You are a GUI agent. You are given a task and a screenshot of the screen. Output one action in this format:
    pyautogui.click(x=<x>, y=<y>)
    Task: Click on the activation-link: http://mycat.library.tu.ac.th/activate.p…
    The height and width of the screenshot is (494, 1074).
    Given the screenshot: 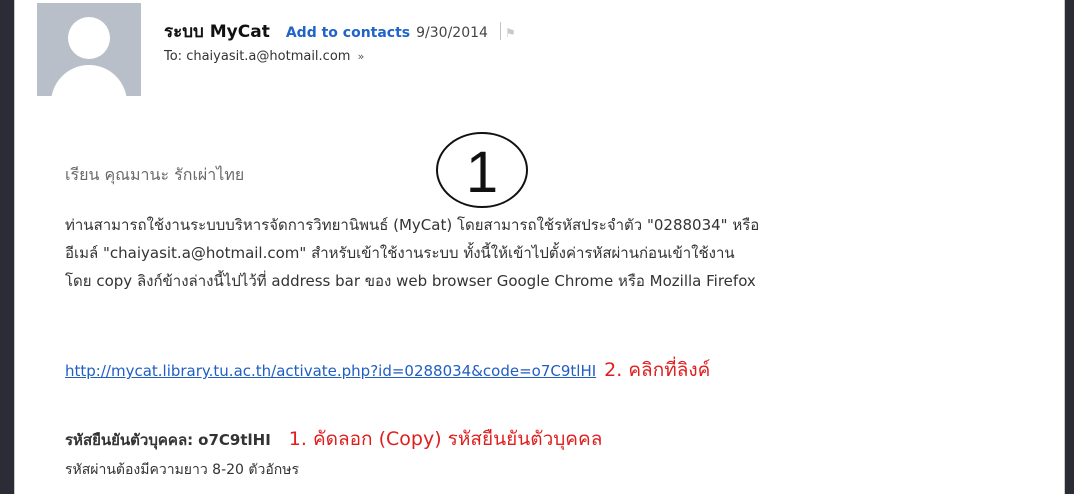 What is the action you would take?
    pyautogui.click(x=330, y=371)
    